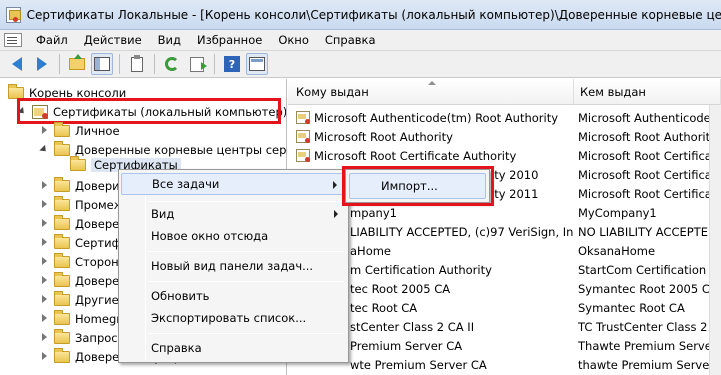 This screenshot has height=375, width=721. I want to click on tree-item-store: Homegr, so click(80, 318).